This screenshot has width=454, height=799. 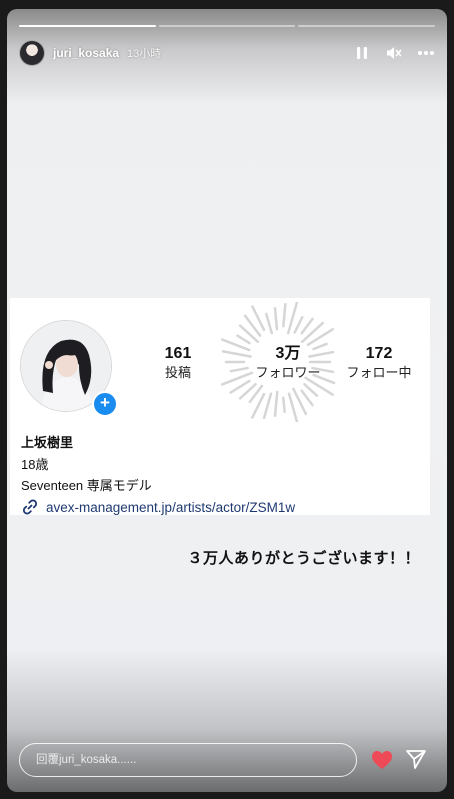 What do you see at coordinates (32, 53) in the screenshot?
I see `story-avatar` at bounding box center [32, 53].